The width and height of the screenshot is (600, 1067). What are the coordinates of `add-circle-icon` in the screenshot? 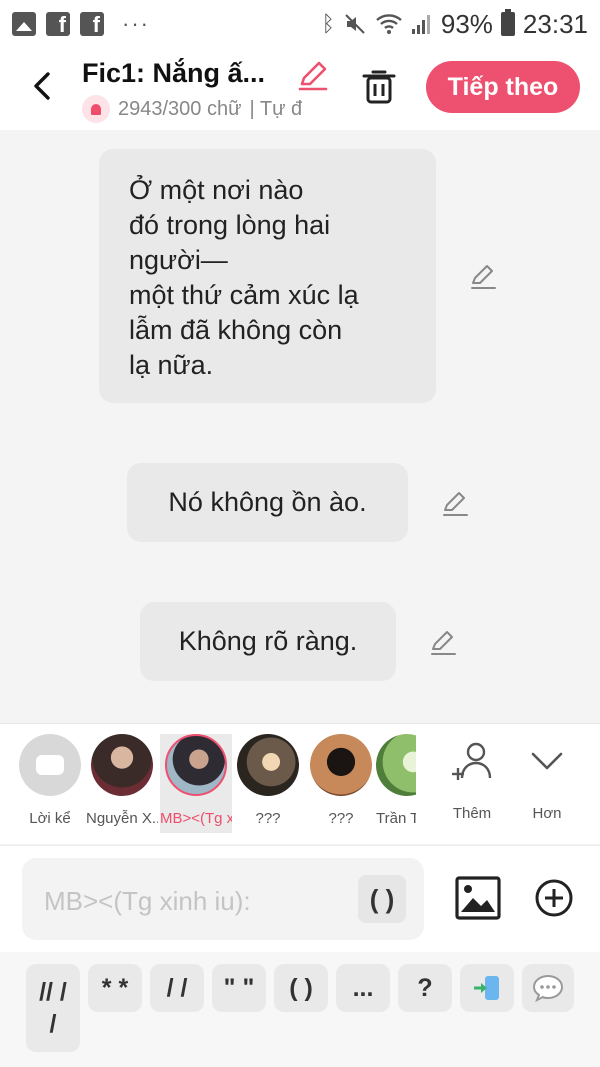 It's located at (554, 898).